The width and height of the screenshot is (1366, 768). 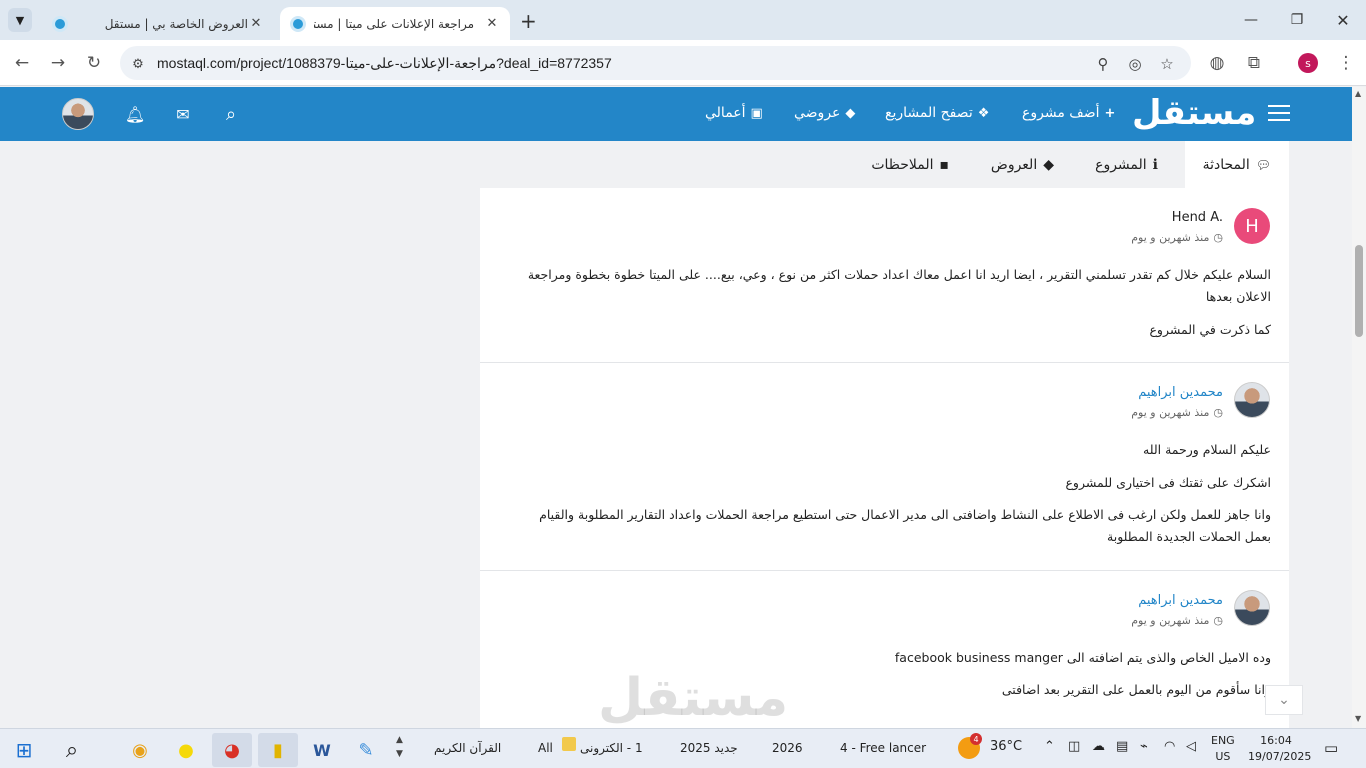 I want to click on language-indicator: ENG US, so click(x=1223, y=749).